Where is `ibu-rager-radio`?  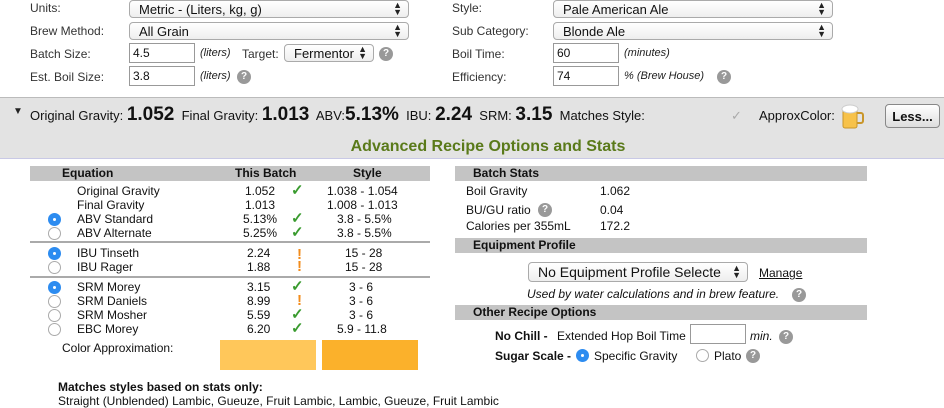
ibu-rager-radio is located at coordinates (54, 267).